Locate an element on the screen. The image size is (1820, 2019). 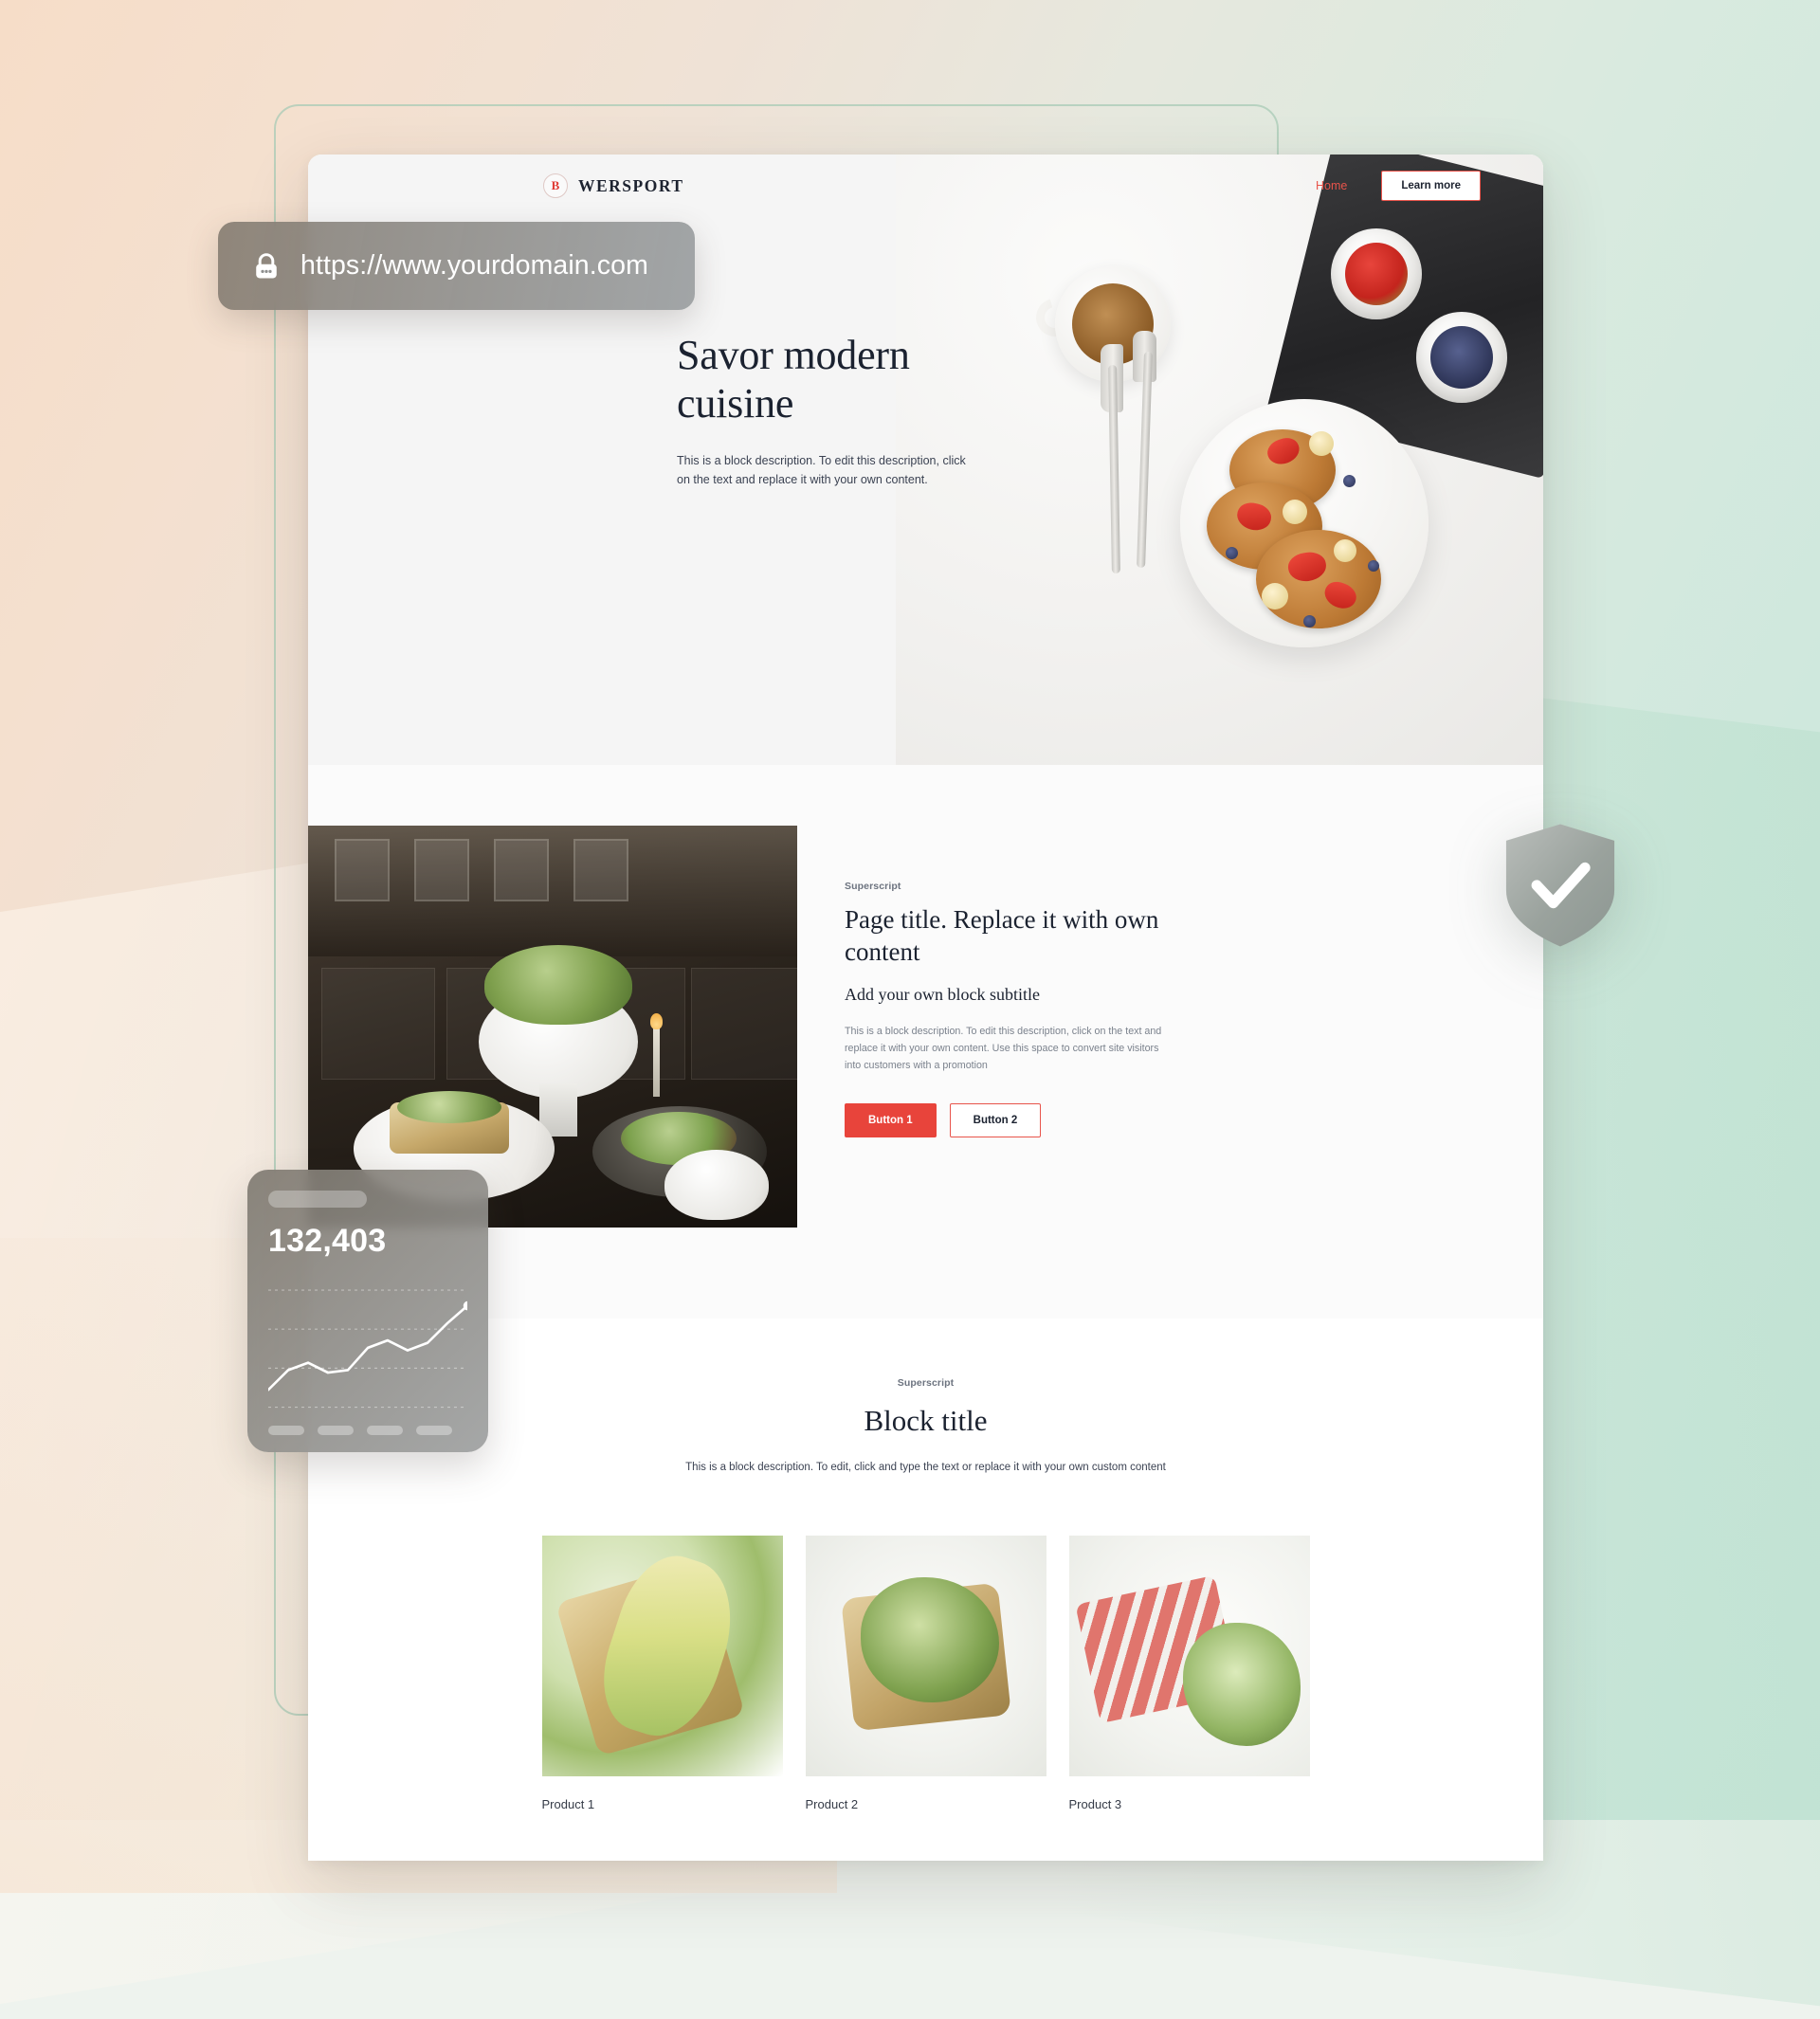
product-card: Product 2 is located at coordinates (925, 1673).